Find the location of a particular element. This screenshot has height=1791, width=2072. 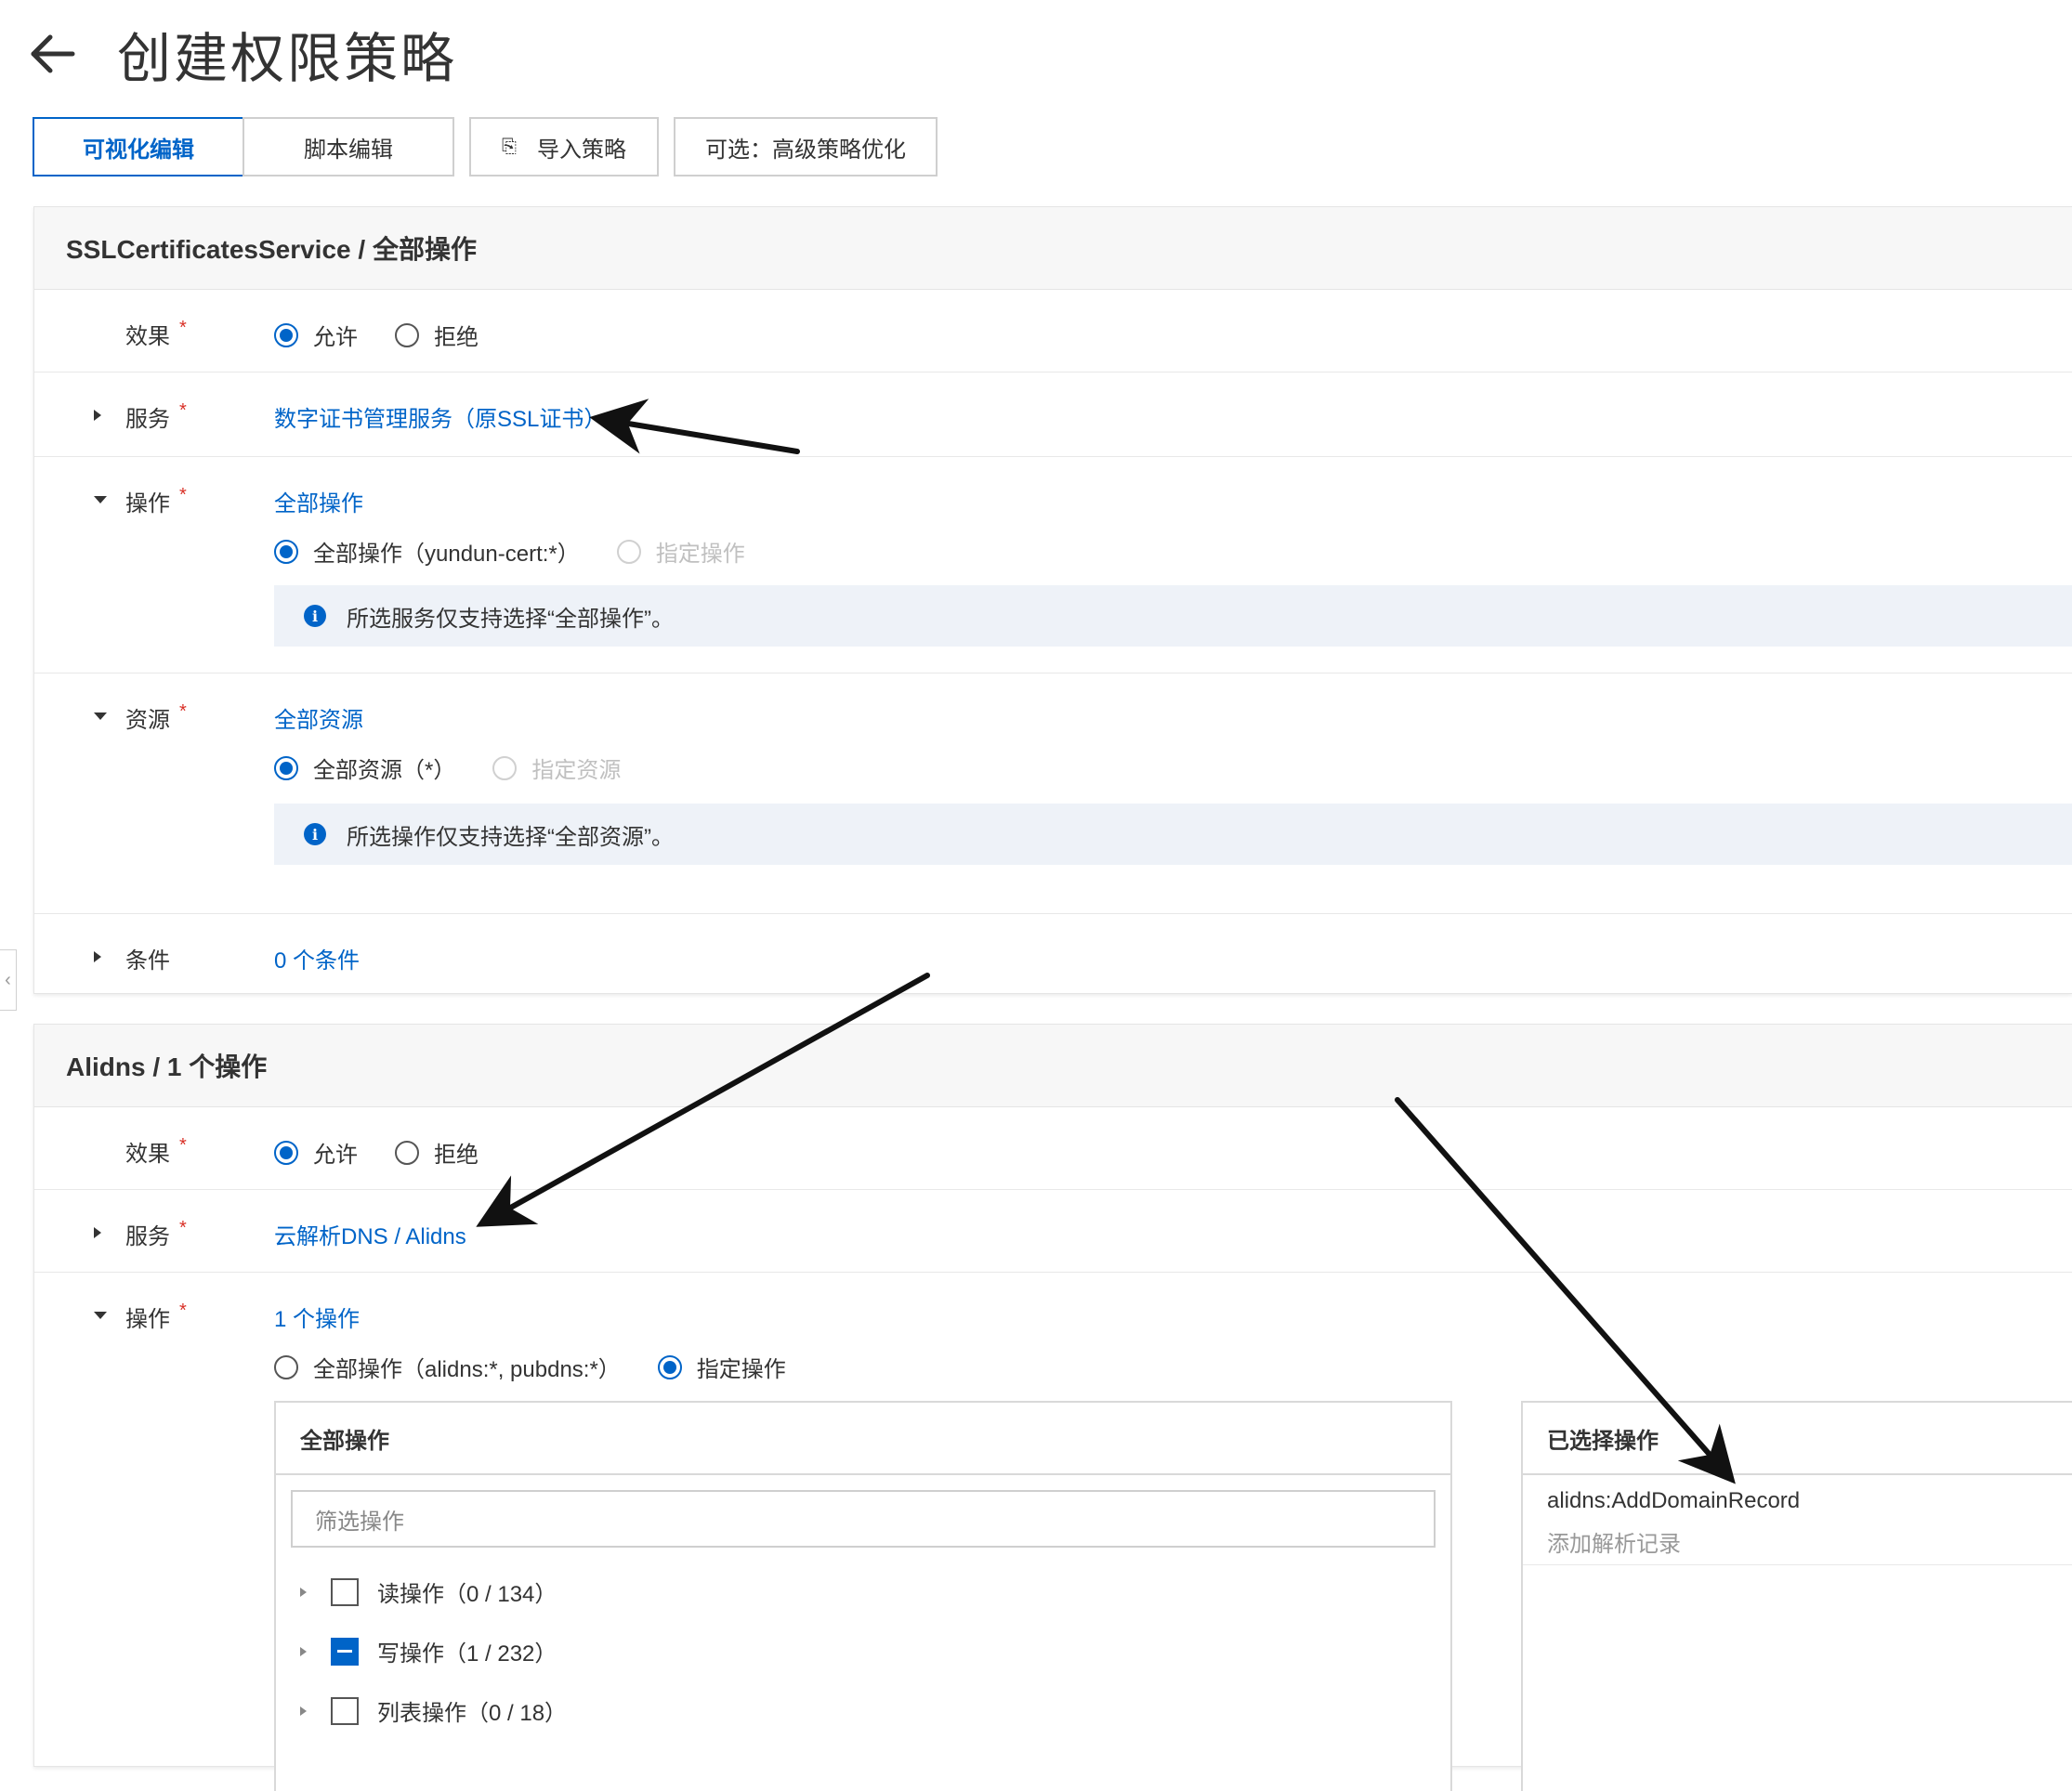

resource-all-label: 全部资源（*） is located at coordinates (384, 768).